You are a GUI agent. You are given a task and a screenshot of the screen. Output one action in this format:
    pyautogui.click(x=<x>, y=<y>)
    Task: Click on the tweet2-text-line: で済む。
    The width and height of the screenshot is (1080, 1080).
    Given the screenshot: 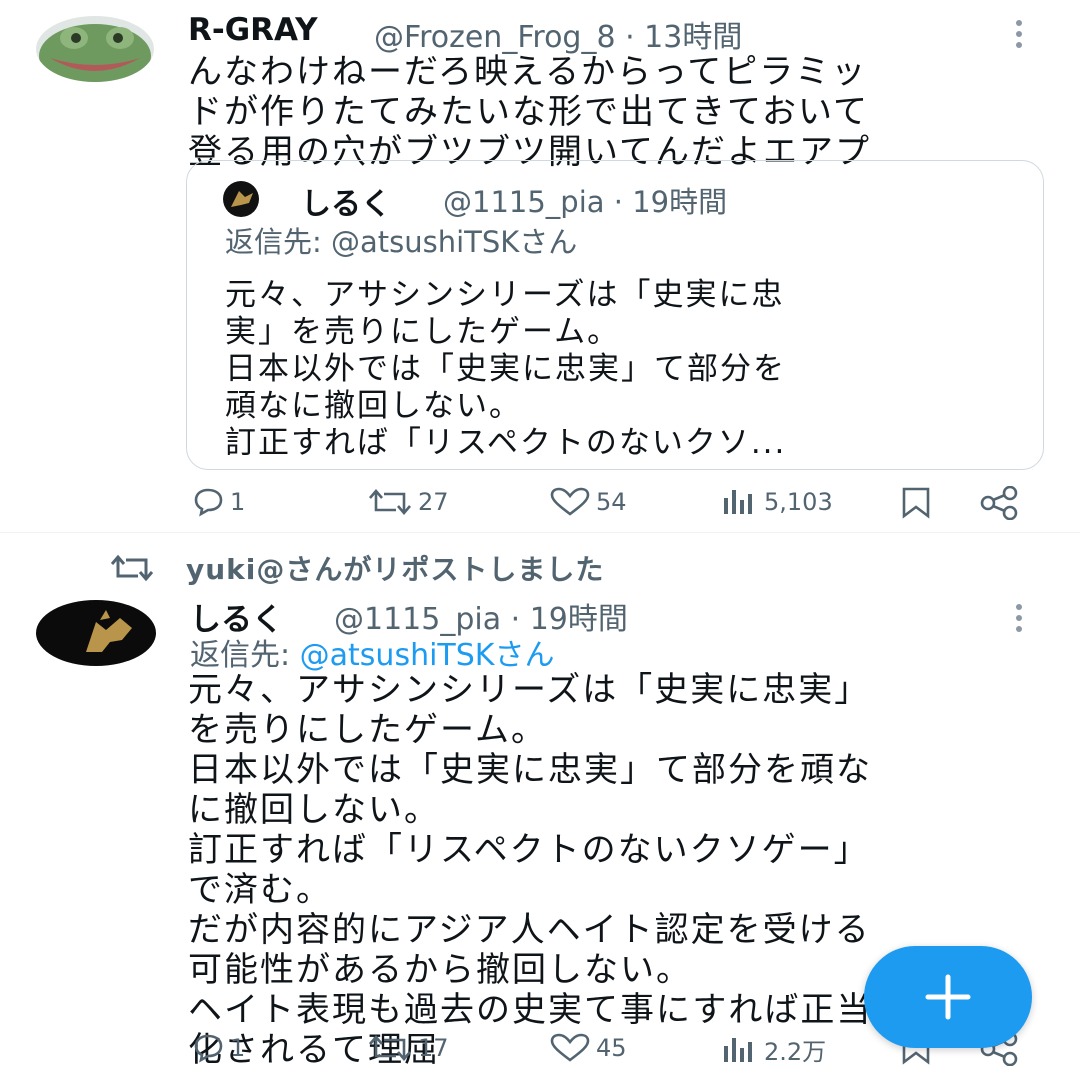 What is the action you would take?
    pyautogui.click(x=260, y=890)
    